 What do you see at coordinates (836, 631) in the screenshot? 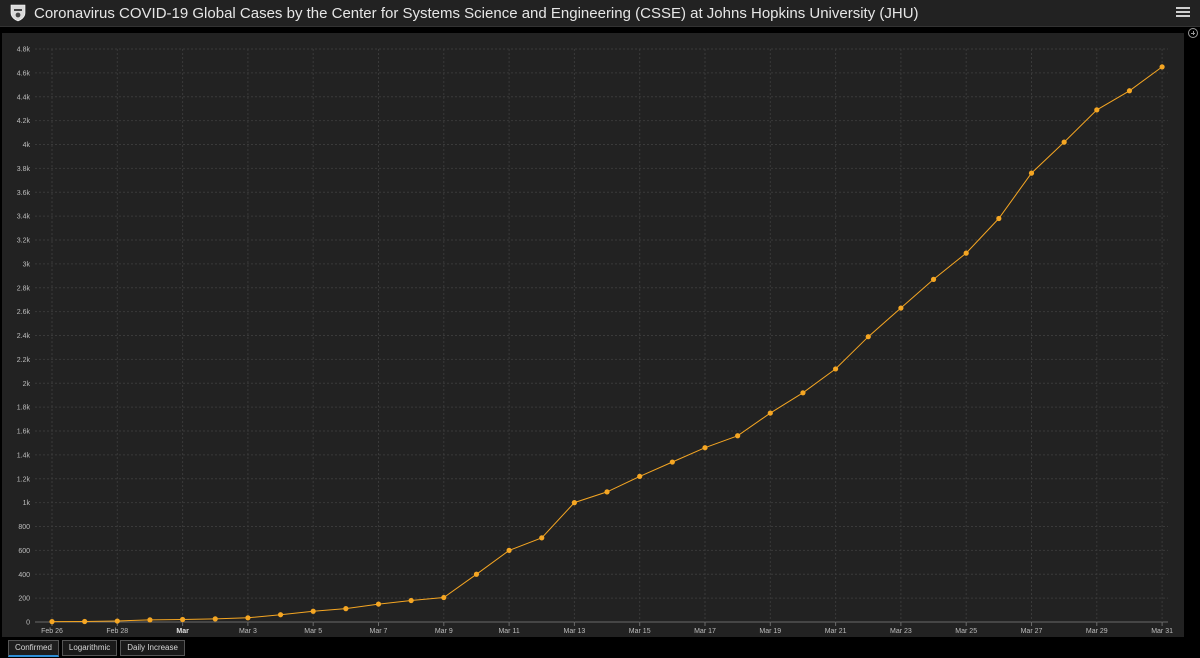
I see `x-tick-label: Mar 21` at bounding box center [836, 631].